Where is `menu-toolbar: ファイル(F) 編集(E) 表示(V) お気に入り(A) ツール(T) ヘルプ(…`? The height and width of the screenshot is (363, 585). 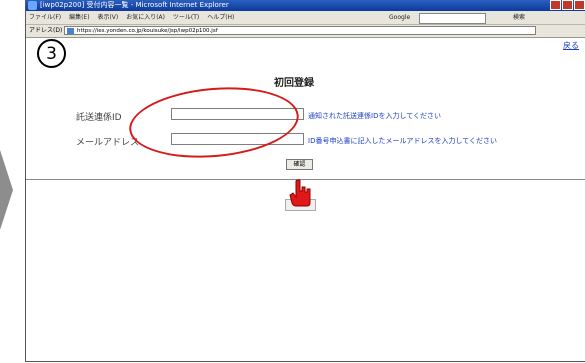
menu-toolbar: ファイル(F) 編集(E) 表示(V) お気に入り(A) ツール(T) ヘルプ(… is located at coordinates (305, 18).